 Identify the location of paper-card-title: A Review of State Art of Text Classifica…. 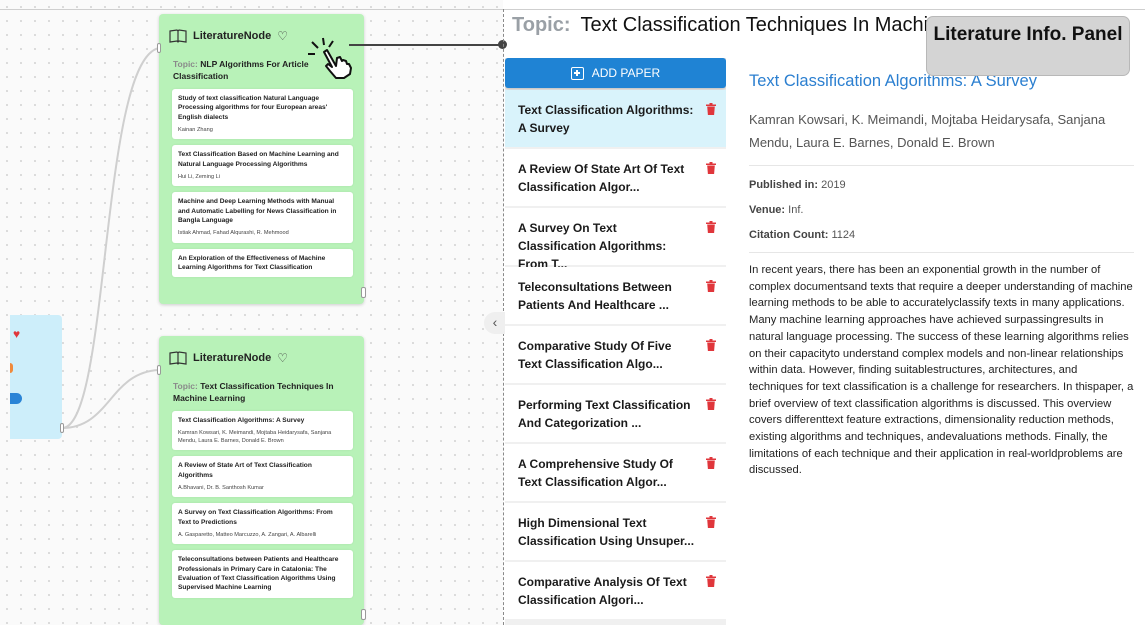
(245, 470).